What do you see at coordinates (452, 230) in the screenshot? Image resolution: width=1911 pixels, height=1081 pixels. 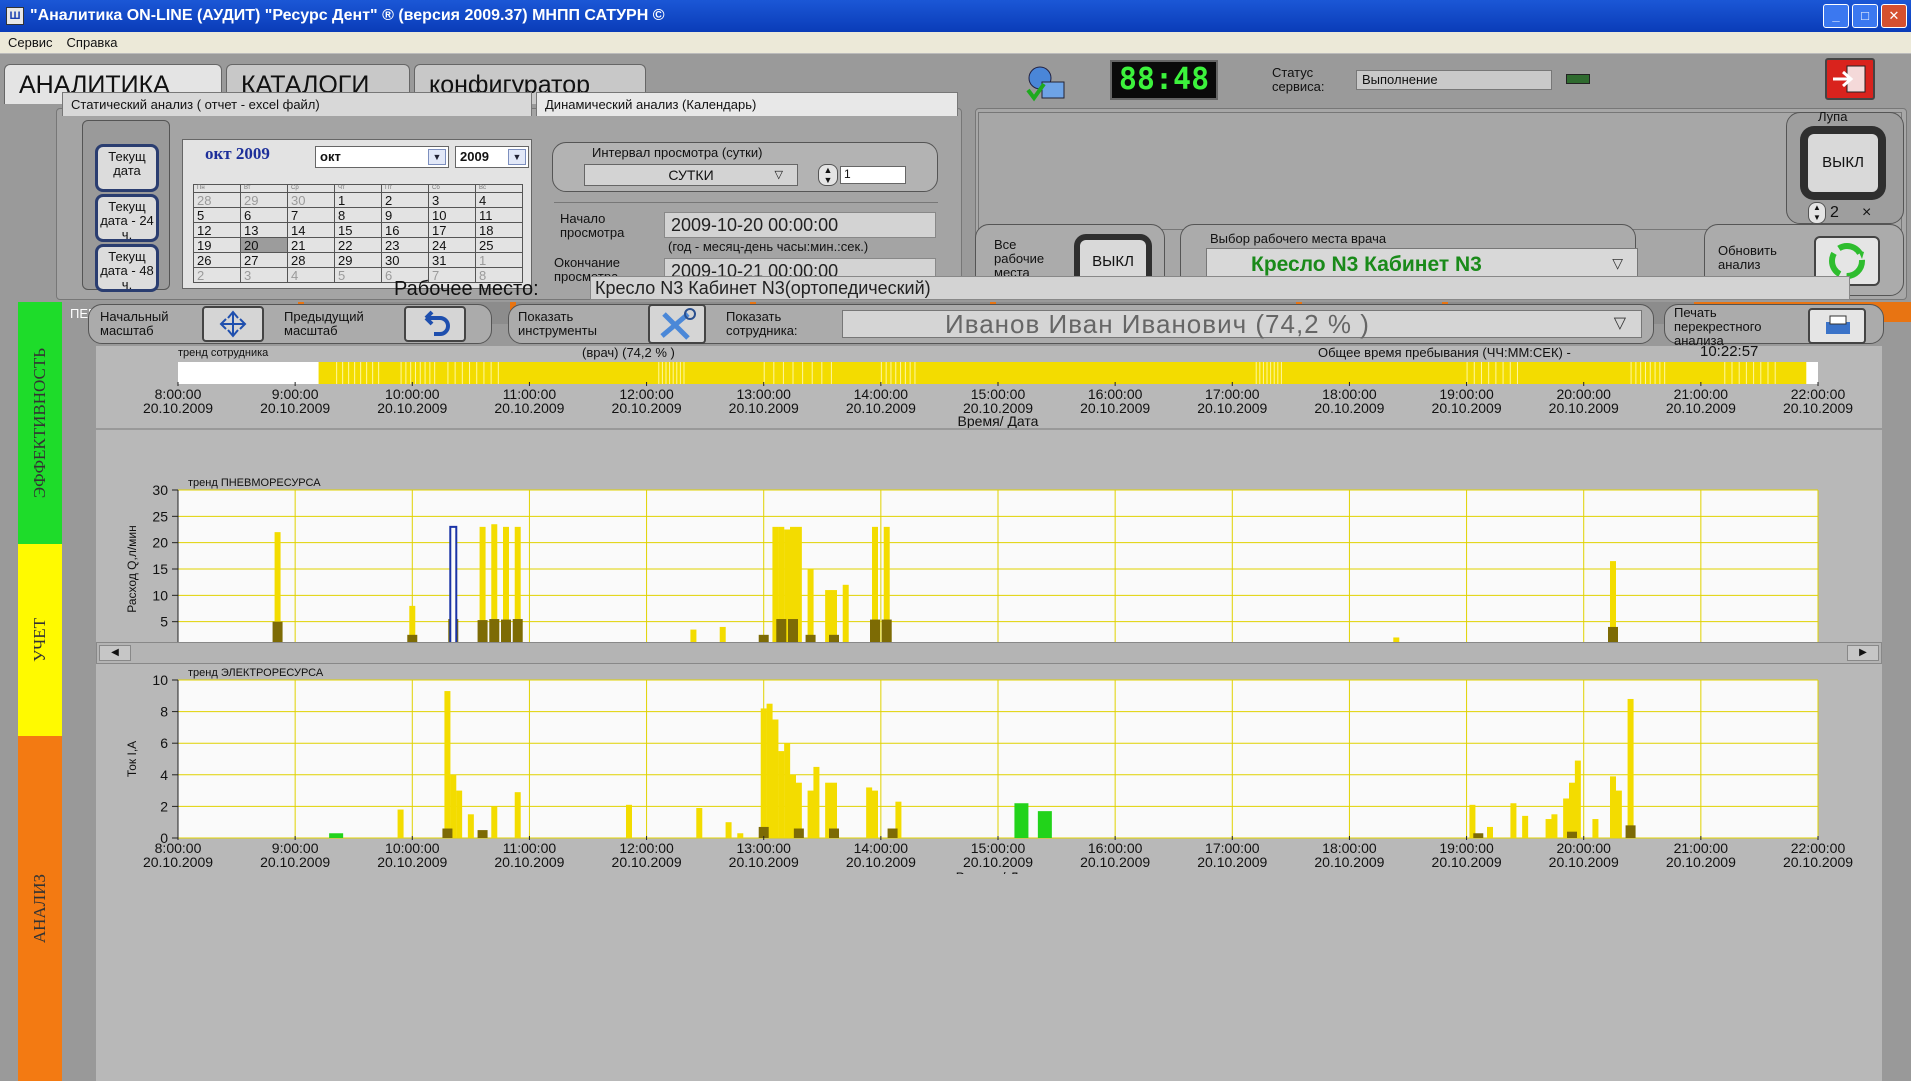 I see `calendar-day: 17` at bounding box center [452, 230].